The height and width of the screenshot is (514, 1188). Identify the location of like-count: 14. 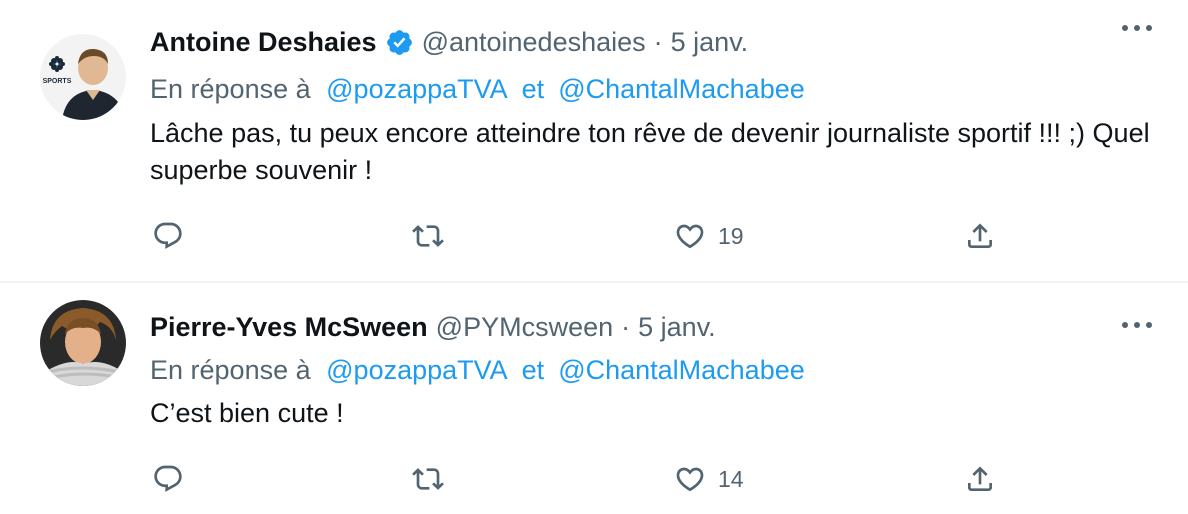
(731, 478).